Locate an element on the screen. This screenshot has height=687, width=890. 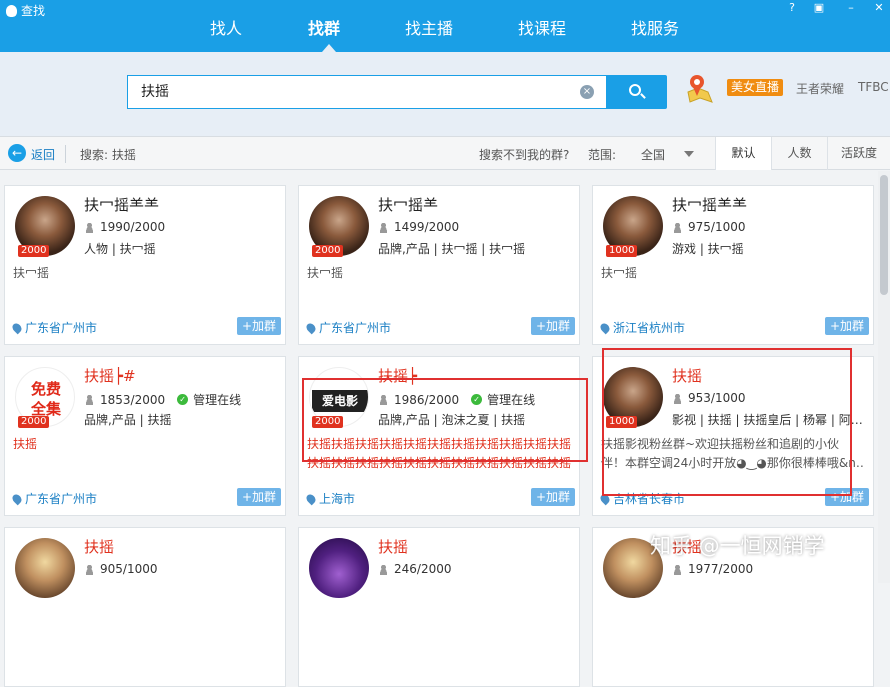
close-icon: ✕ is located at coordinates (879, 8).